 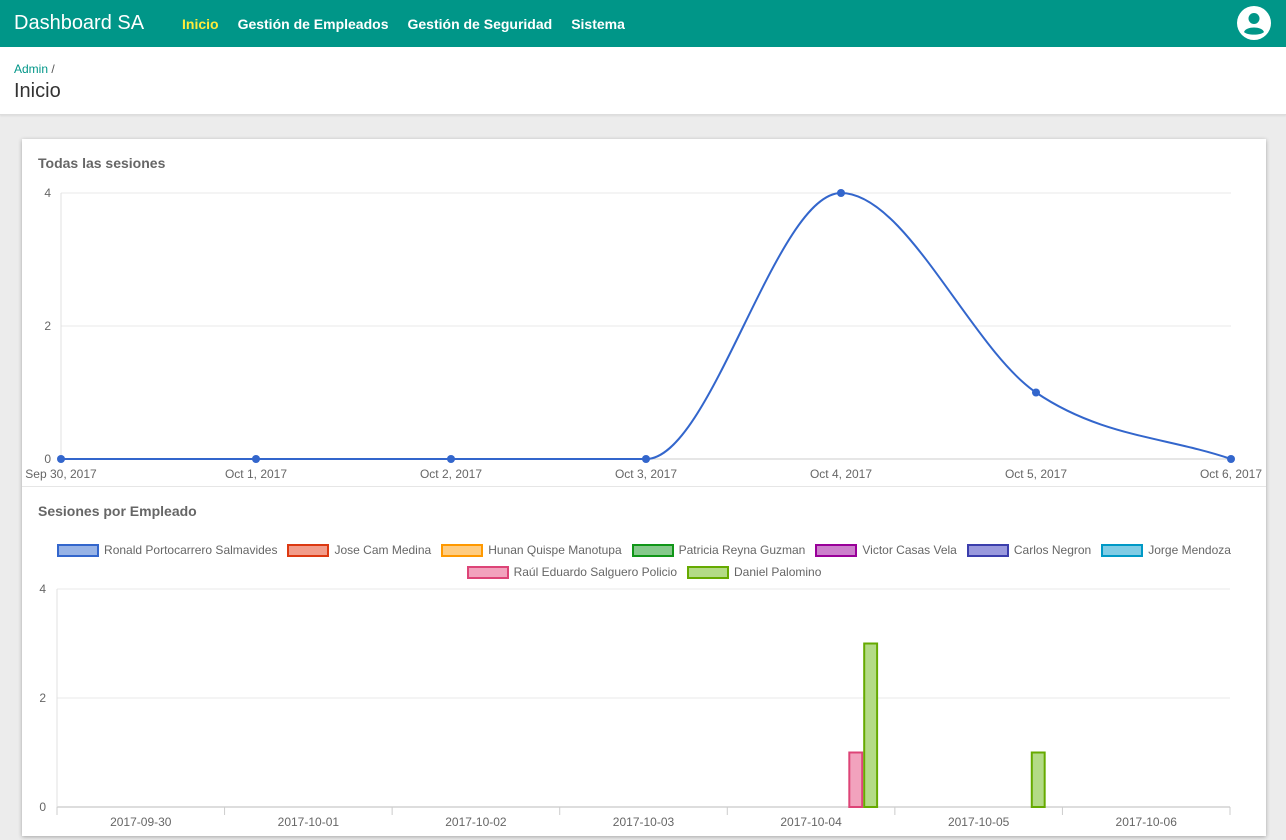 What do you see at coordinates (646, 474) in the screenshot?
I see `x-tick-label: Oct 3, 2017` at bounding box center [646, 474].